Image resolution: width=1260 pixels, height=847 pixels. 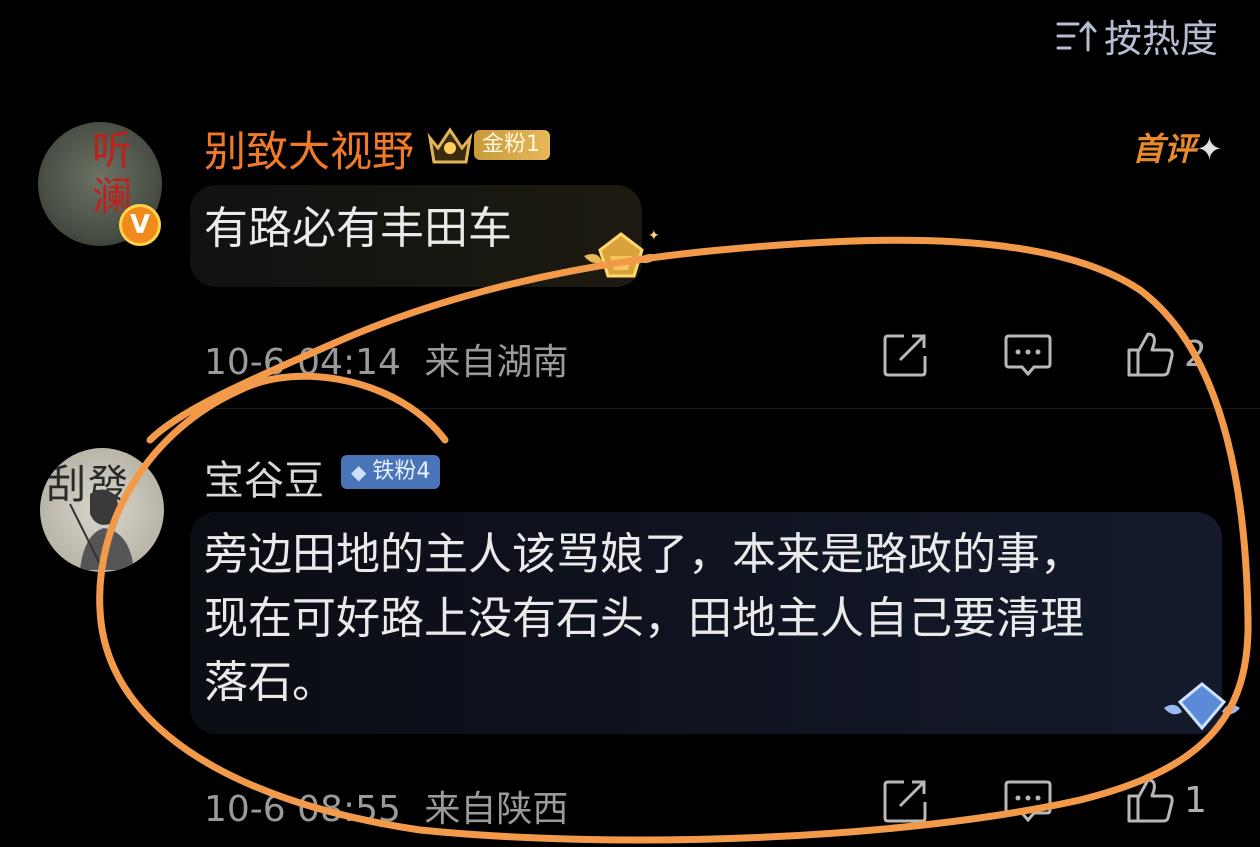 I want to click on username: 别致大视野, so click(x=309, y=148).